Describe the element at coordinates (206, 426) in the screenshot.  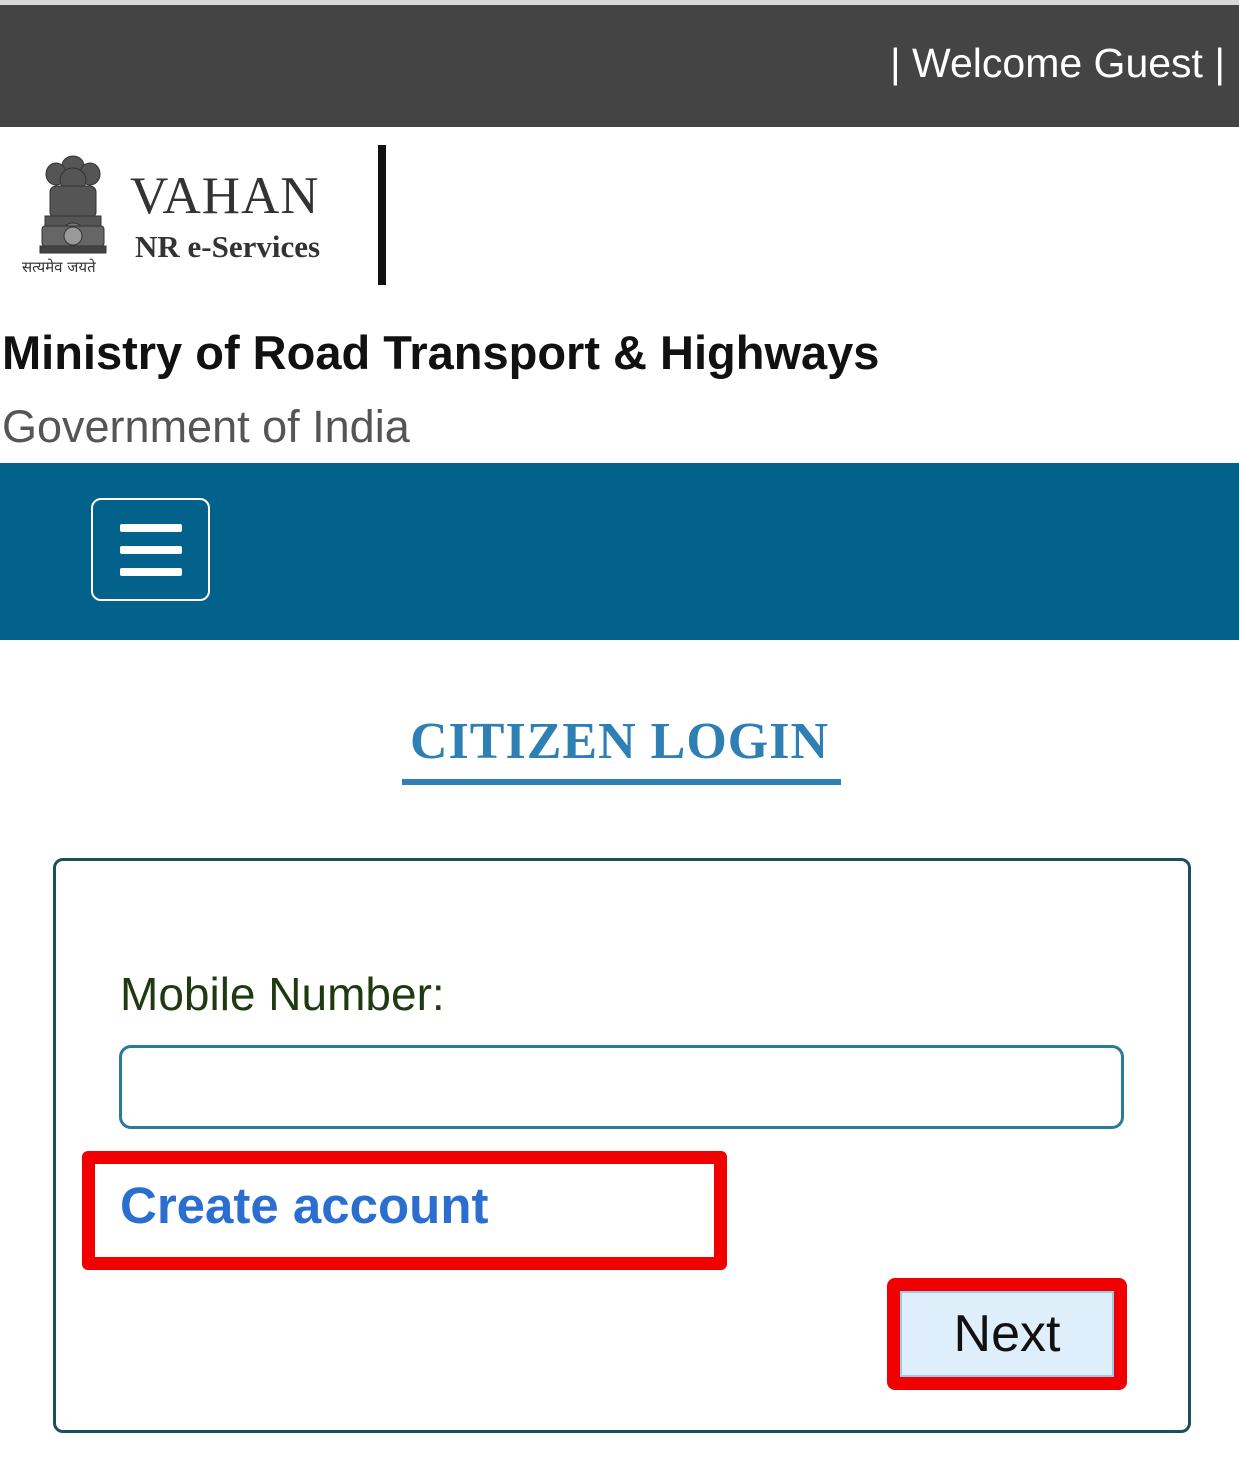
I see `government-name: Government of India` at that location.